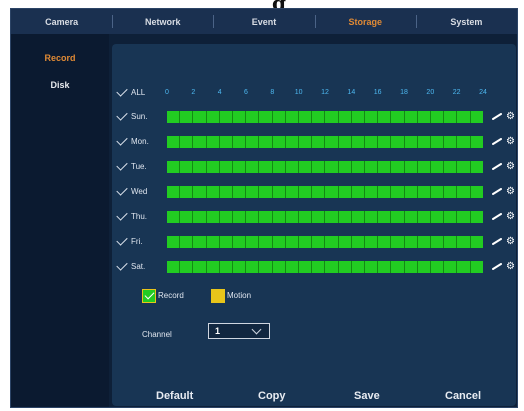  I want to click on gear-icon: ⚙, so click(510, 267).